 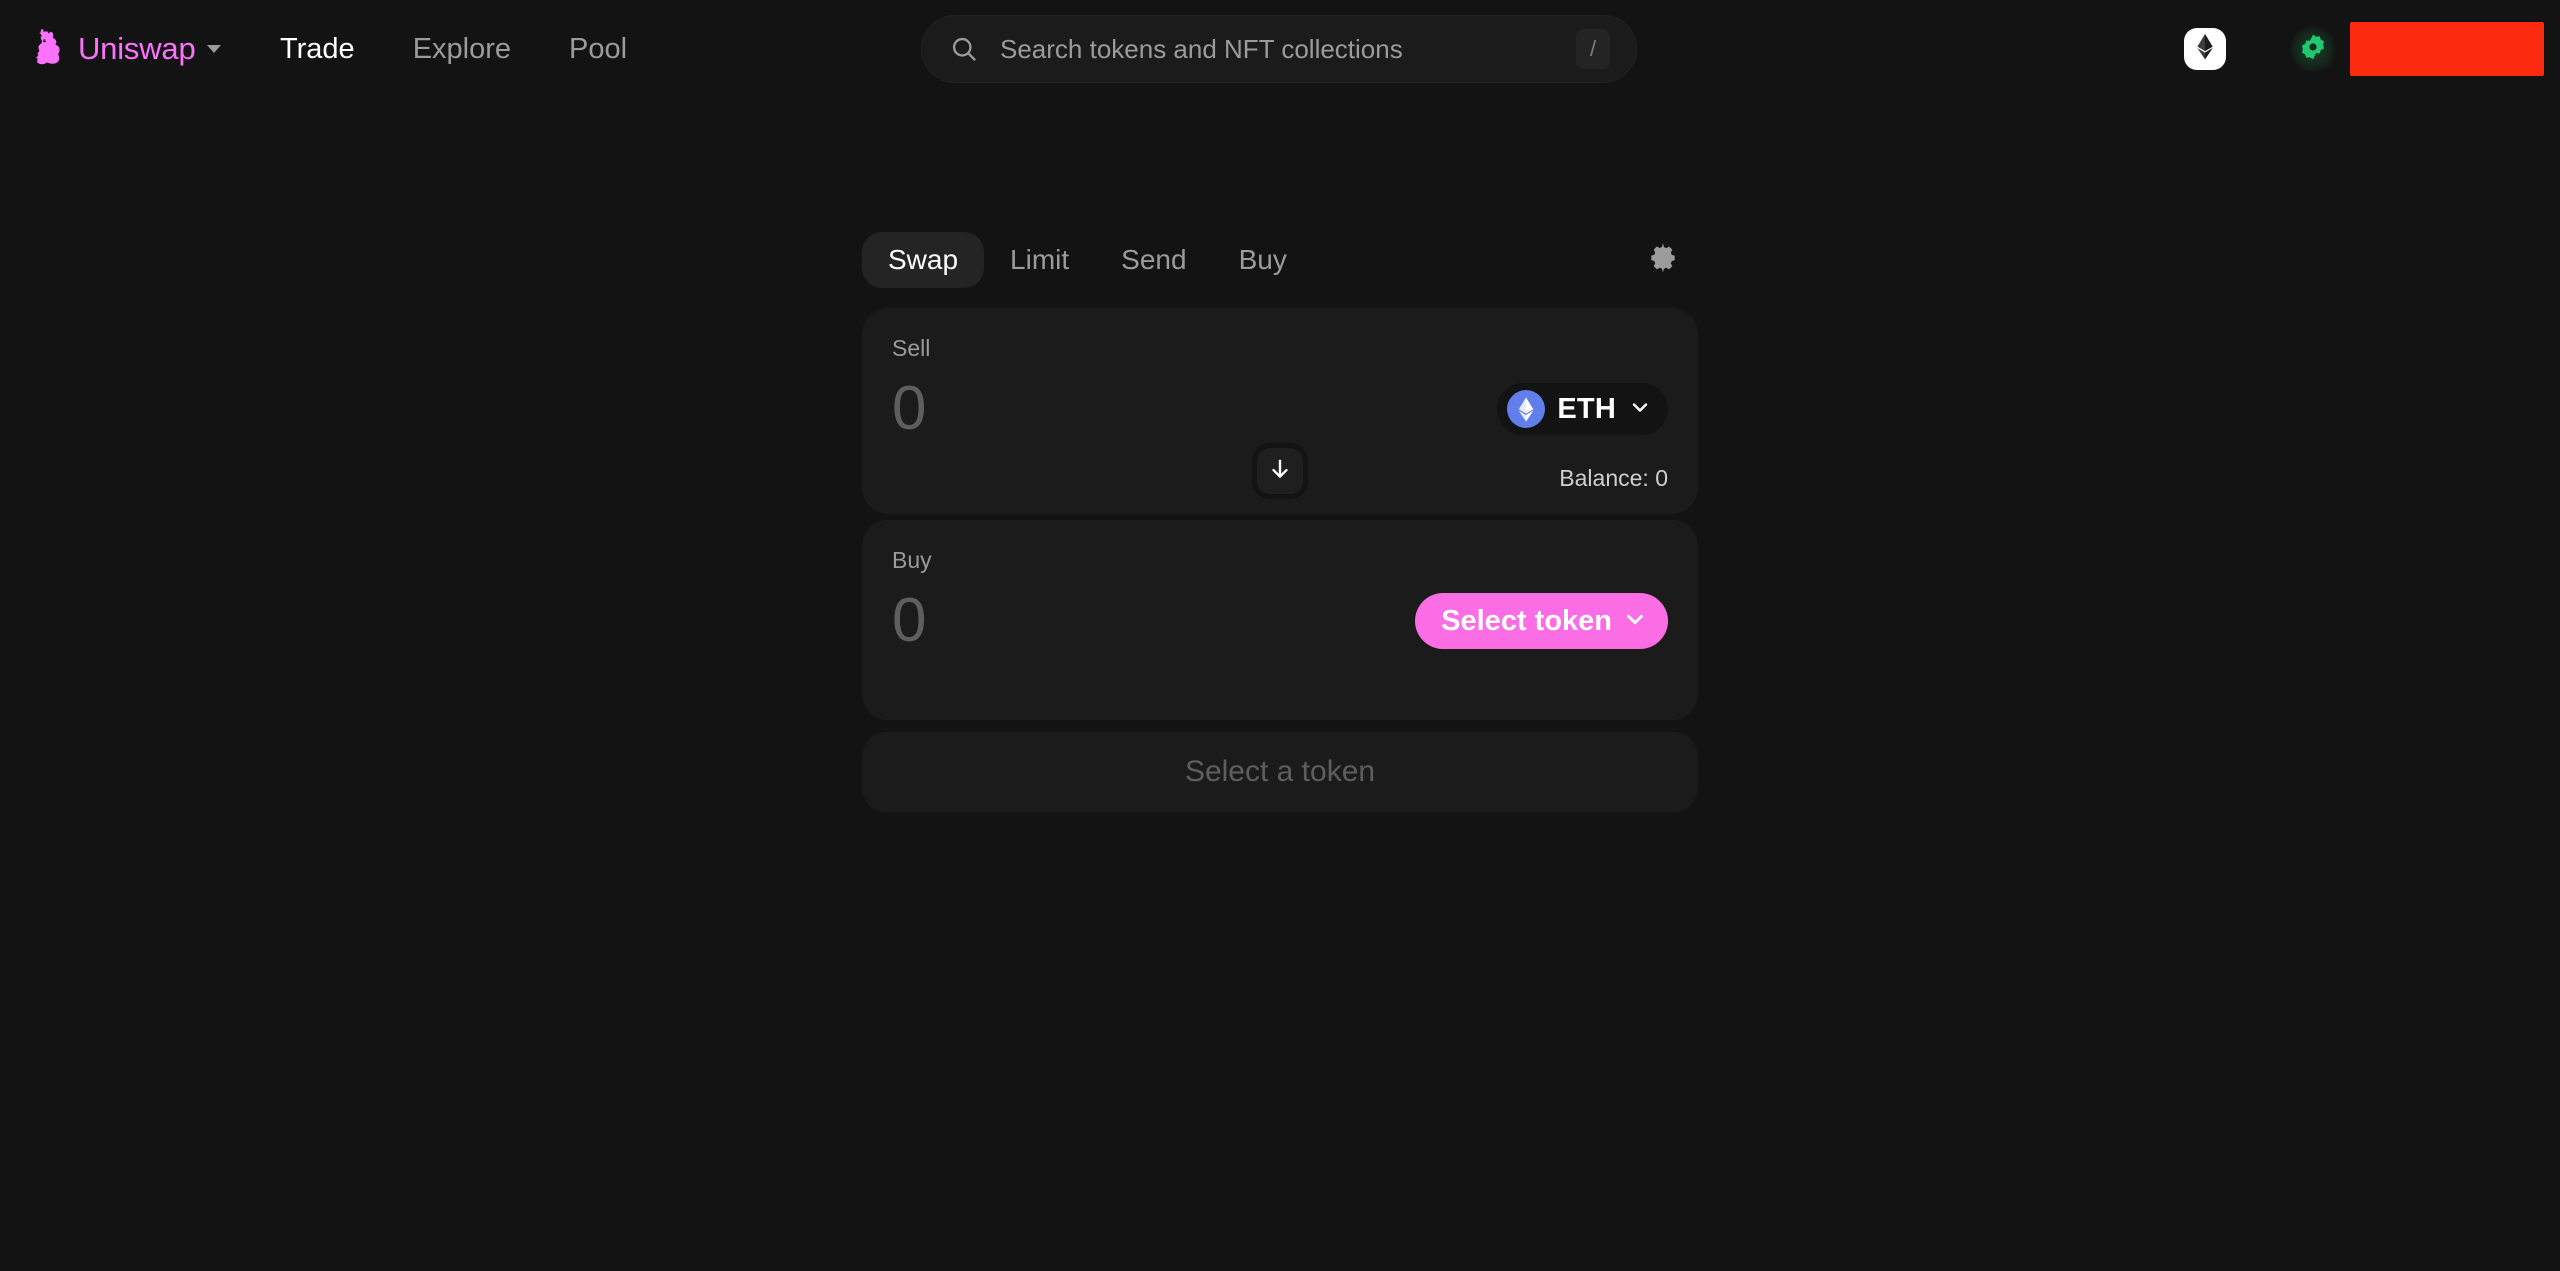 What do you see at coordinates (912, 560) in the screenshot?
I see `buy-label: Buy` at bounding box center [912, 560].